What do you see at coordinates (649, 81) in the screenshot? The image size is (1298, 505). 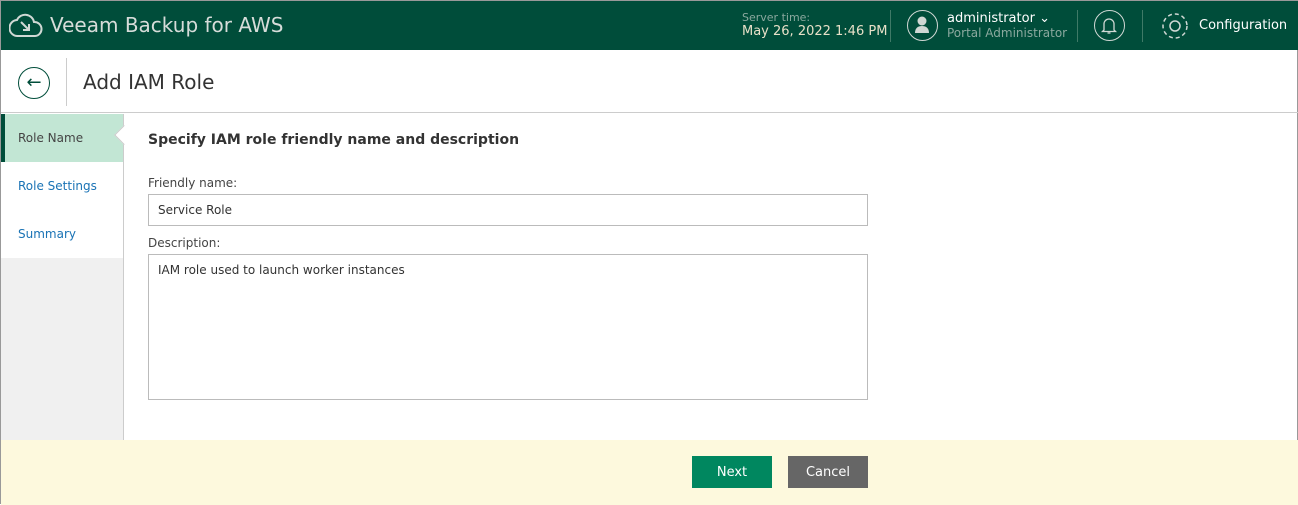 I see `page-header: ← Add IAM Role` at bounding box center [649, 81].